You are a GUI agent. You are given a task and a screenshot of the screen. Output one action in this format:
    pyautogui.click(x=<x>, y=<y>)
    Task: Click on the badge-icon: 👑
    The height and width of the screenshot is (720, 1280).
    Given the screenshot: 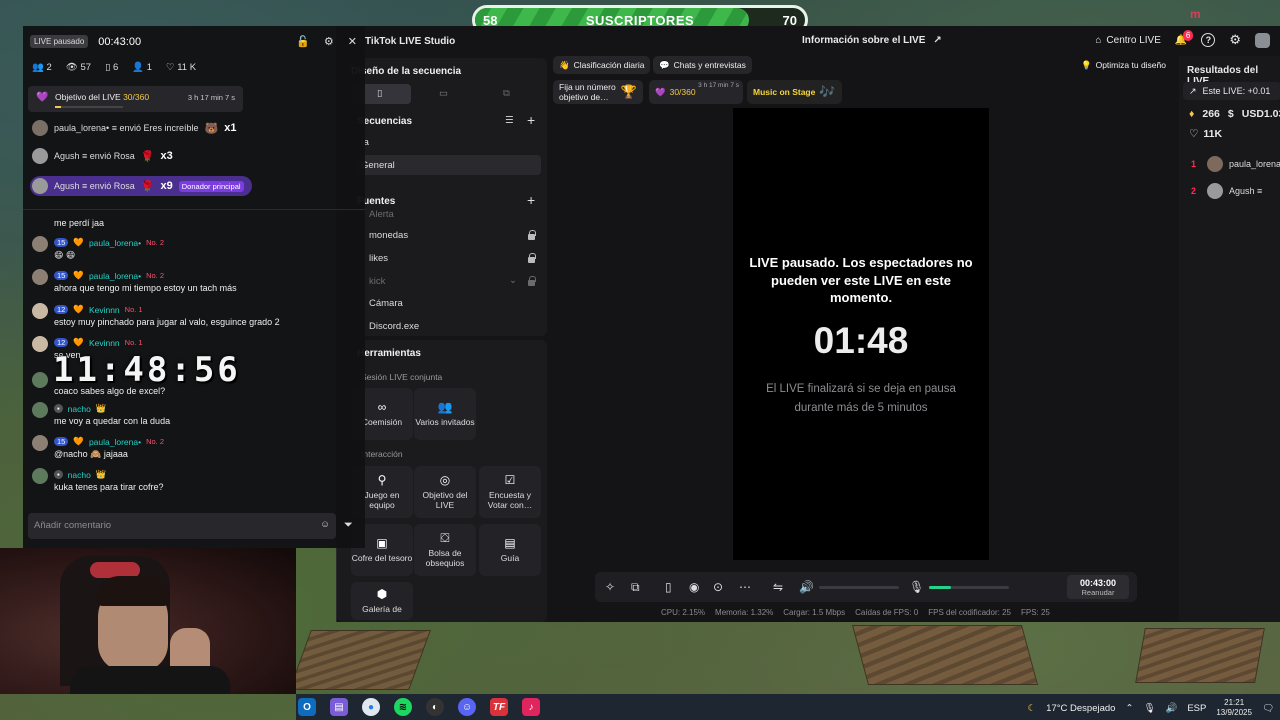 What is the action you would take?
    pyautogui.click(x=101, y=408)
    